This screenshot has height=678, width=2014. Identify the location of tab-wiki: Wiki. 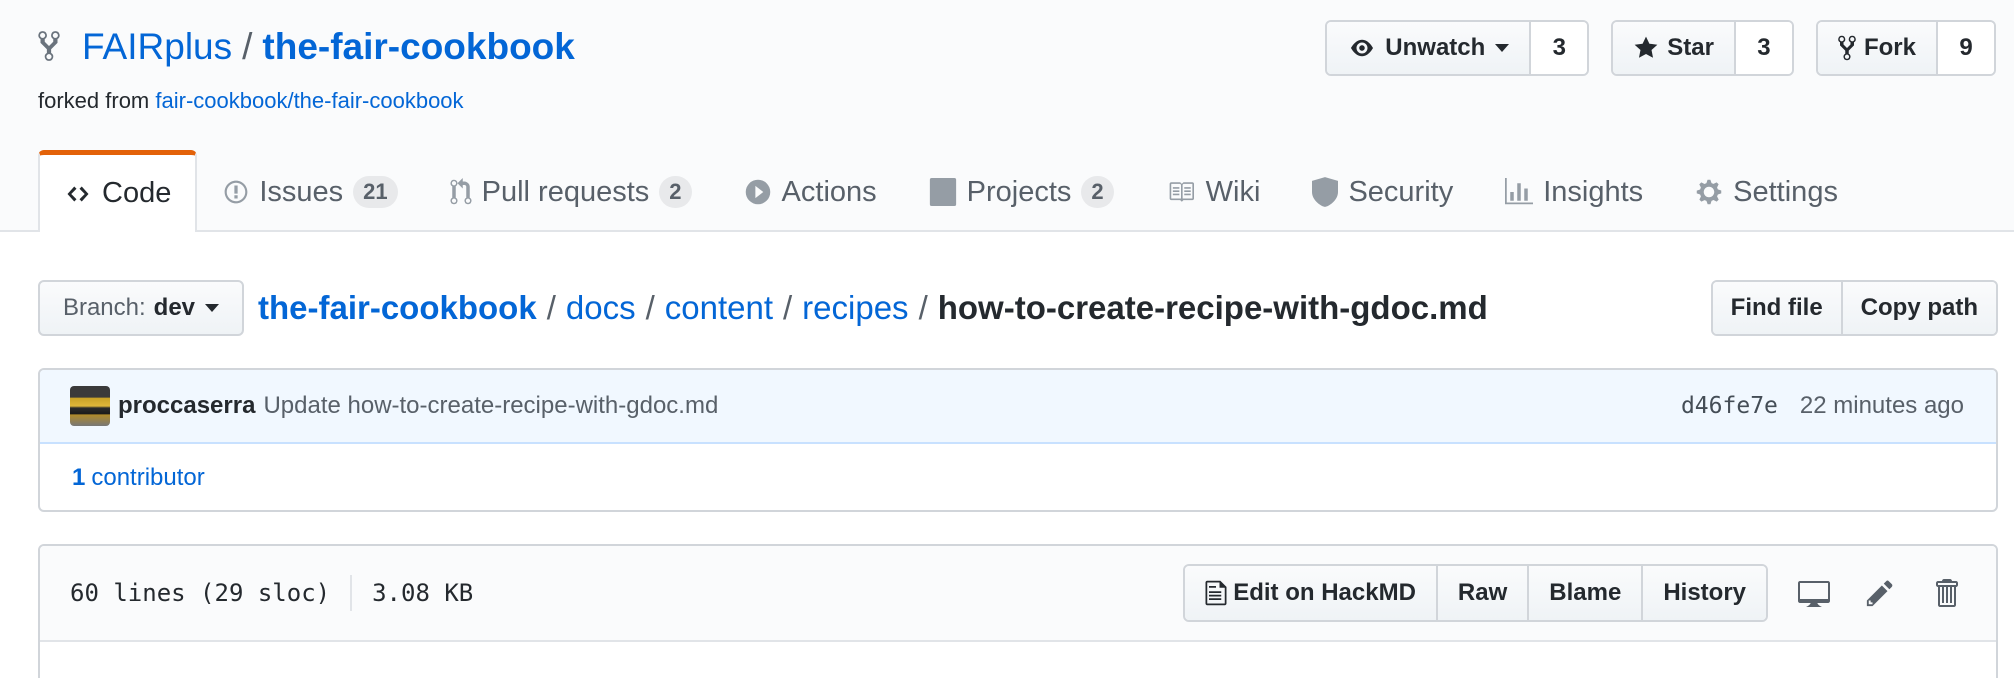
(1213, 191).